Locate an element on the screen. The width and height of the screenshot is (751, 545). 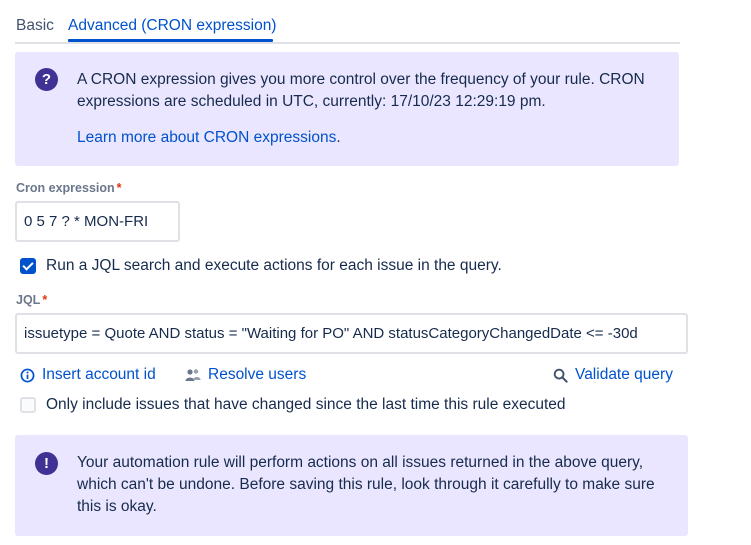
run-jql-checkbox is located at coordinates (28, 266).